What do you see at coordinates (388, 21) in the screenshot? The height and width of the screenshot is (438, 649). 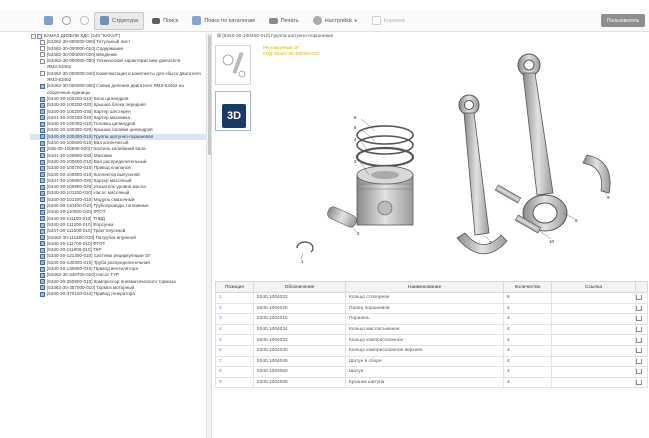 I see `cart-button: Корзина` at bounding box center [388, 21].